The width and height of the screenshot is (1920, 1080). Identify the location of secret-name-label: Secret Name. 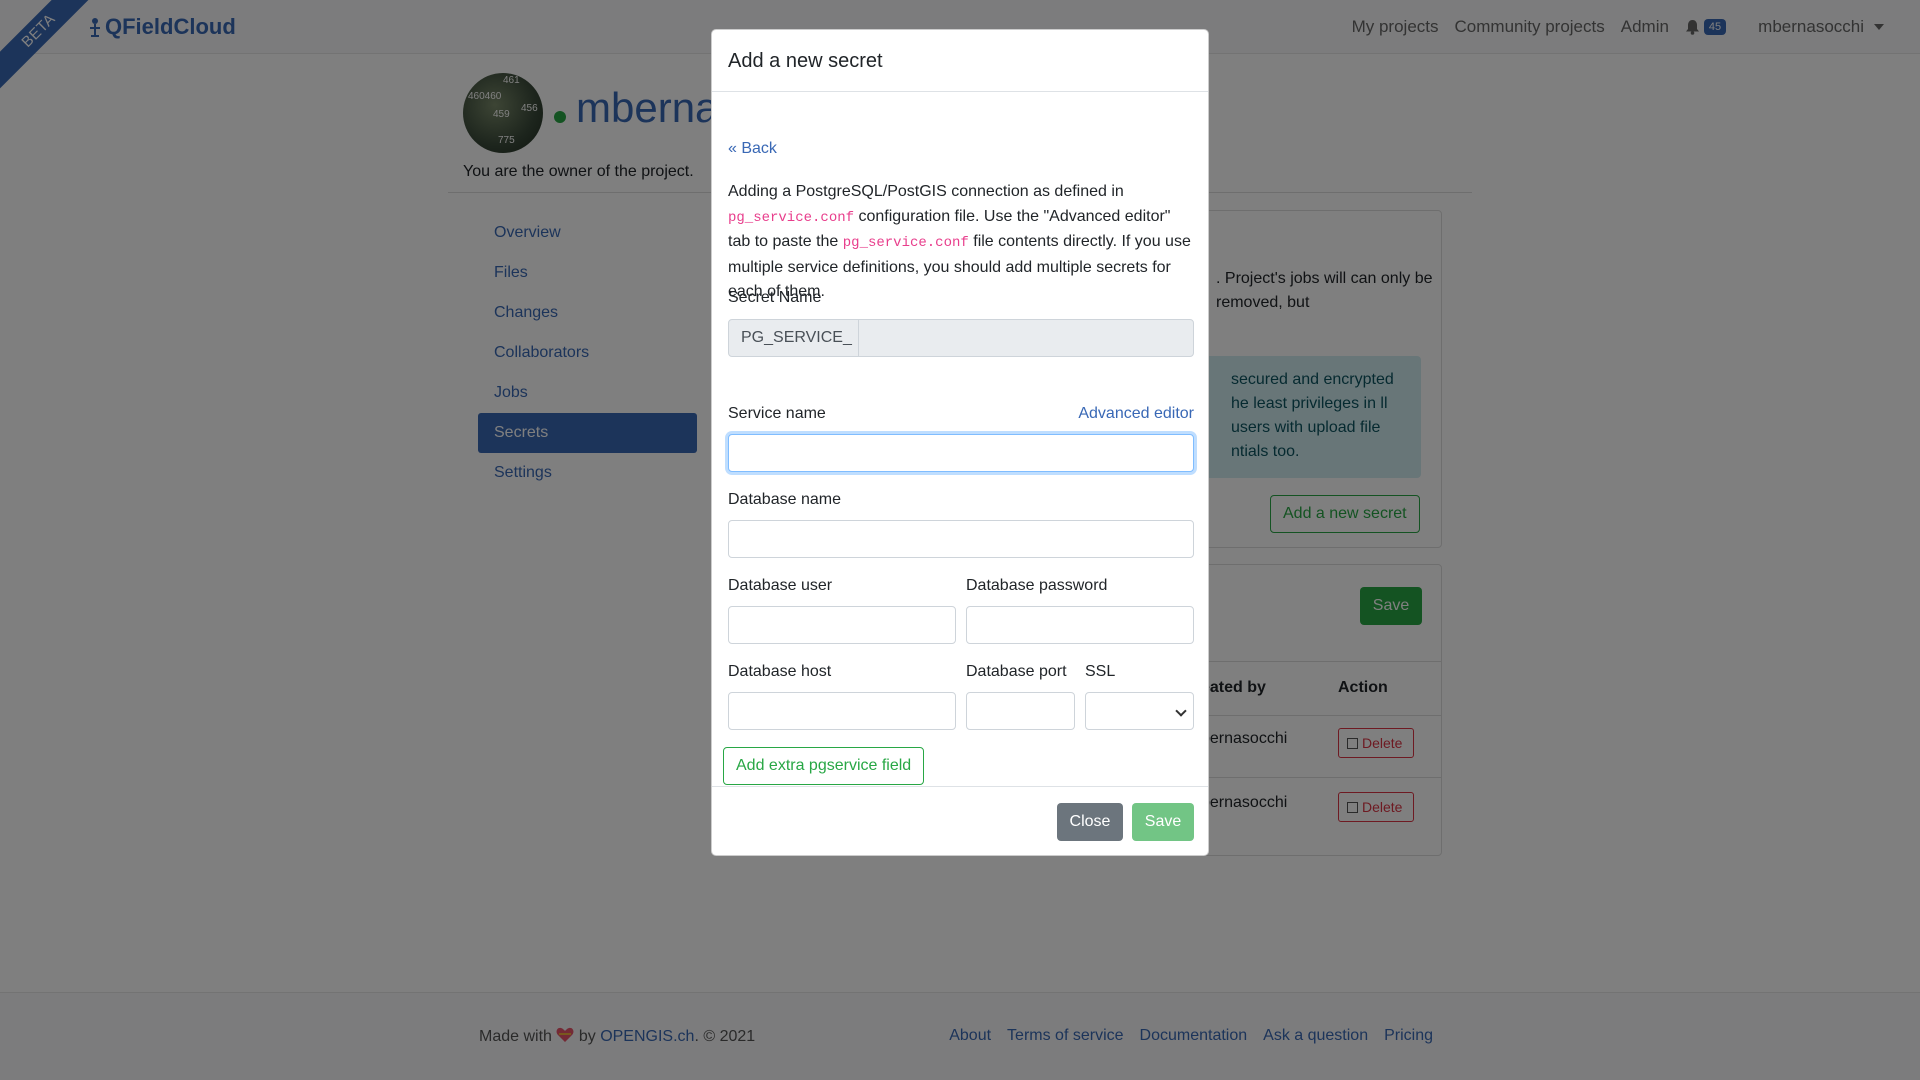
(775, 297).